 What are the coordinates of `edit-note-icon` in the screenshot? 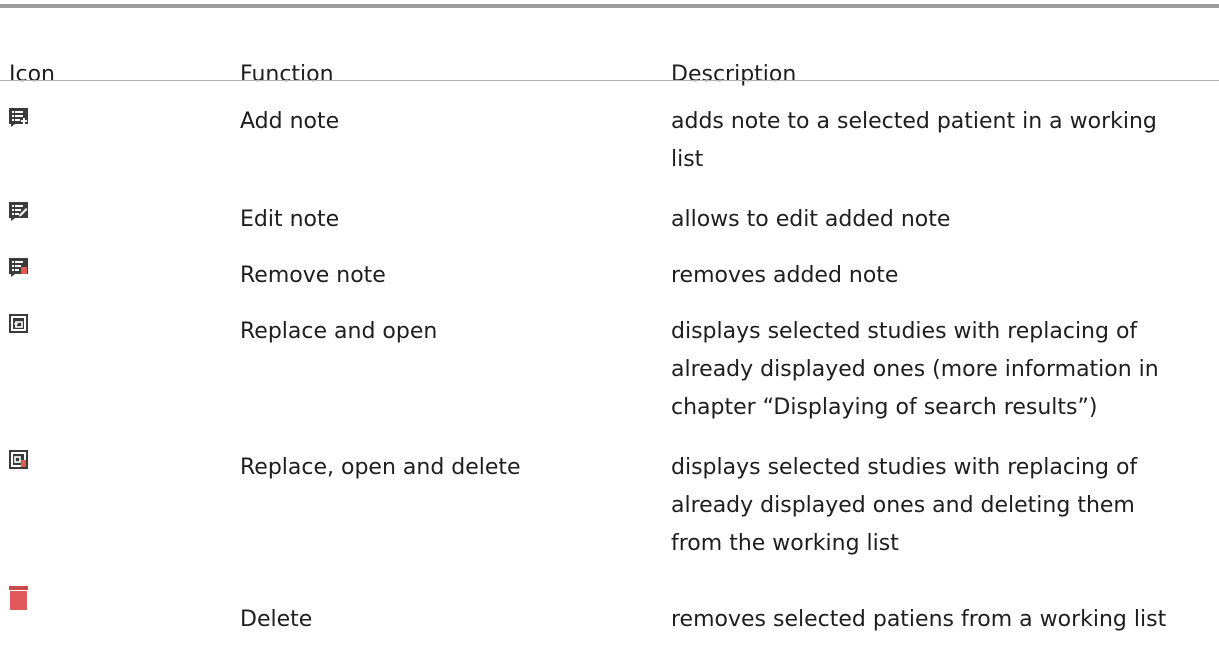 It's located at (18, 211).